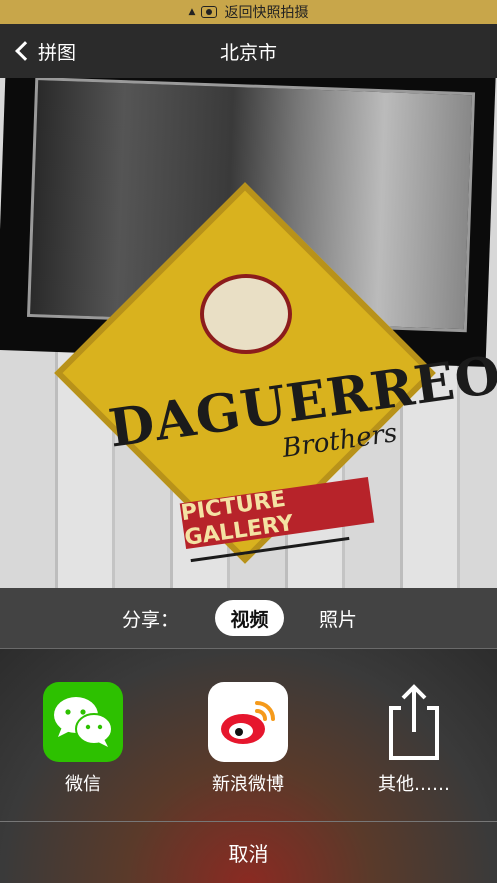 This screenshot has width=497, height=883. What do you see at coordinates (83, 784) in the screenshot?
I see `share-wechat-label: 微信` at bounding box center [83, 784].